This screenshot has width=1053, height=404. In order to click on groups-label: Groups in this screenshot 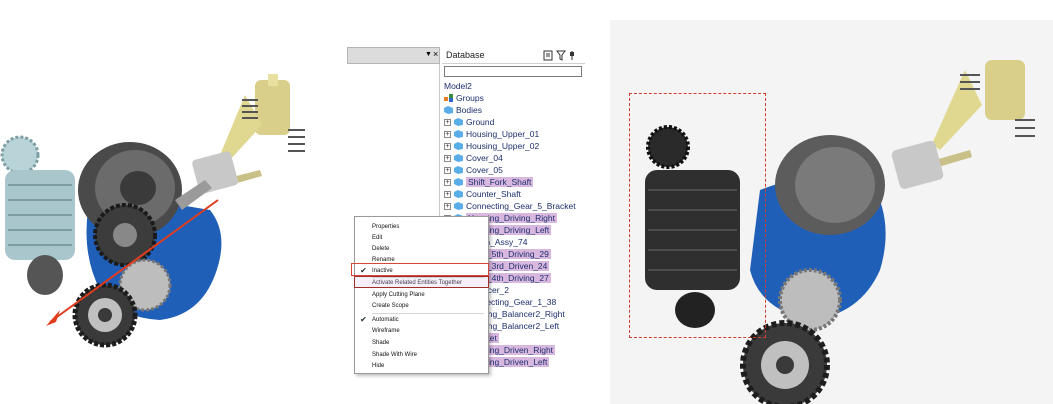, I will do `click(470, 98)`.